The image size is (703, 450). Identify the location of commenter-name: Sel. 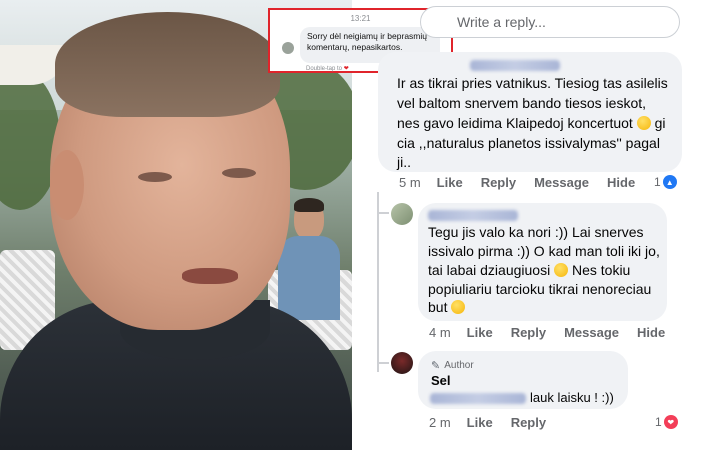
(441, 380).